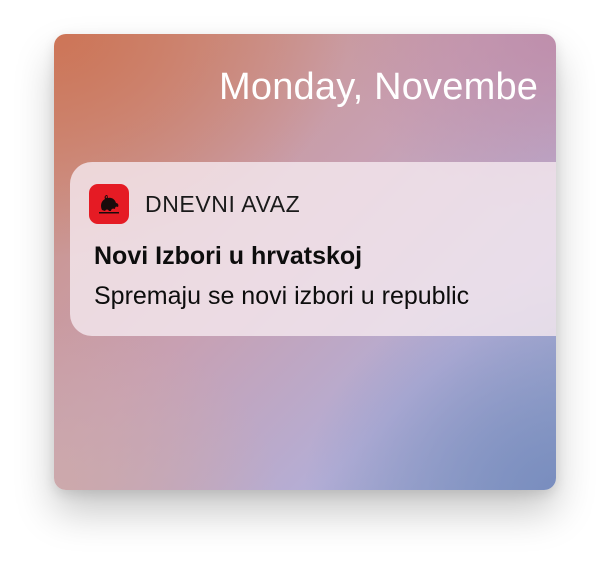 The width and height of the screenshot is (610, 564). What do you see at coordinates (228, 256) in the screenshot?
I see `notification-title: Novi Izbori u hrvatskoj` at bounding box center [228, 256].